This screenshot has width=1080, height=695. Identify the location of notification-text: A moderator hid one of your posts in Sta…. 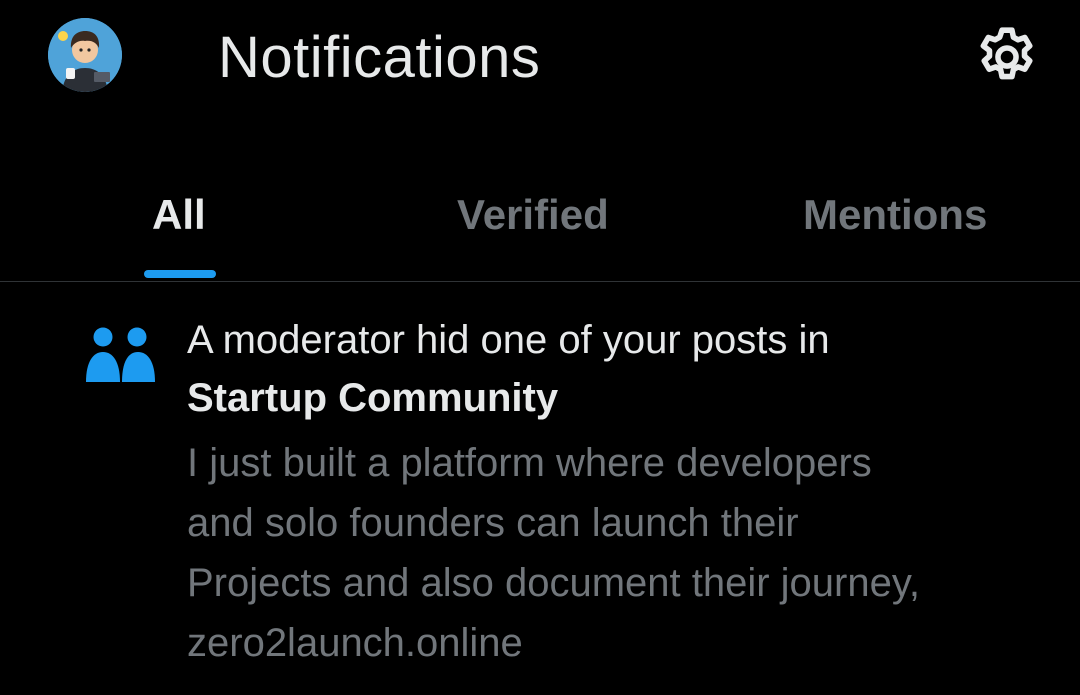
(627, 369).